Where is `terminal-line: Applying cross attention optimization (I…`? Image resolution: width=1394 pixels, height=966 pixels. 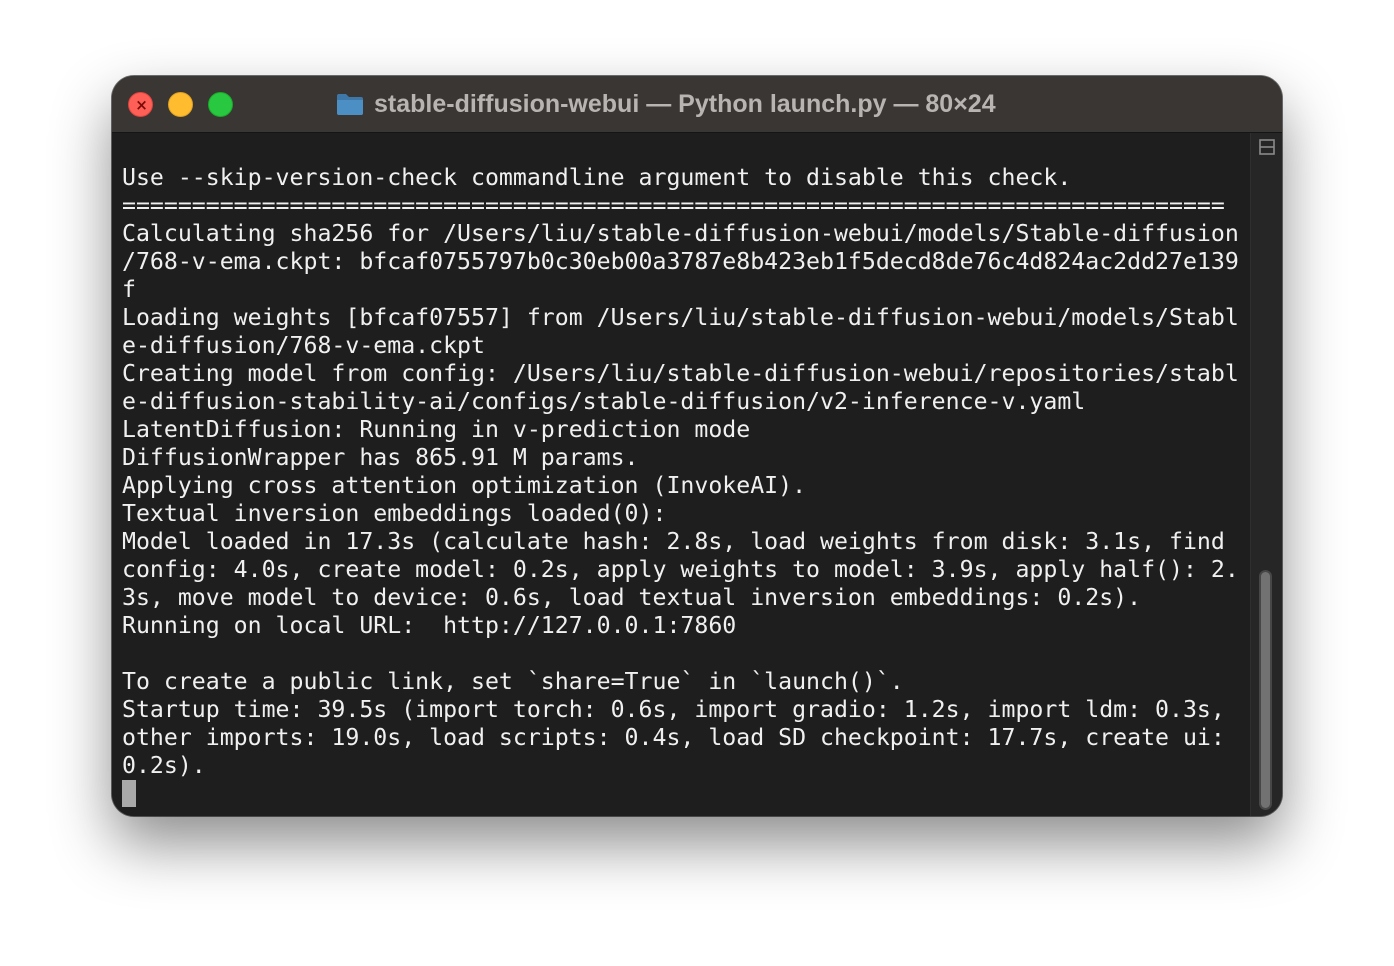
terminal-line: Applying cross attention optimization (I… is located at coordinates (464, 485).